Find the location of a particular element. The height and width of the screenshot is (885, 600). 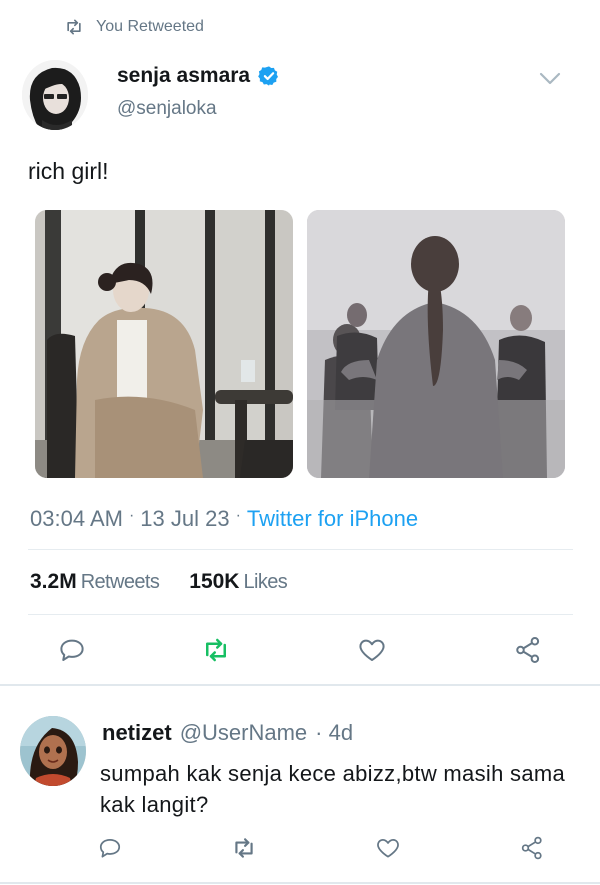

retweet-context: You Retweeted is located at coordinates (134, 27).